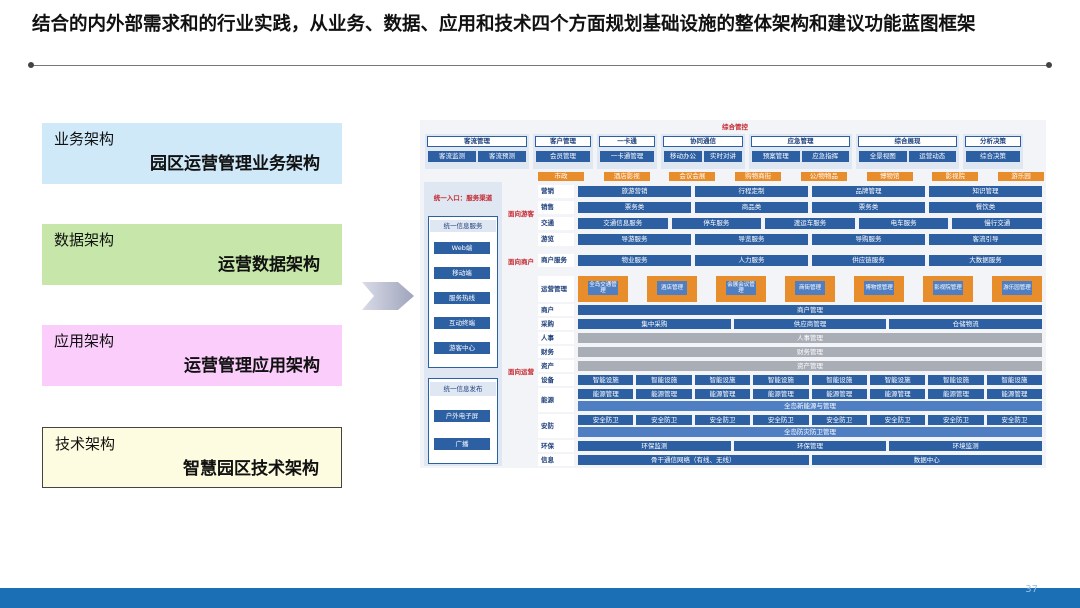 The image size is (1080, 608). Describe the element at coordinates (654, 324) in the screenshot. I see `ops-function-item: 集中采购` at that location.